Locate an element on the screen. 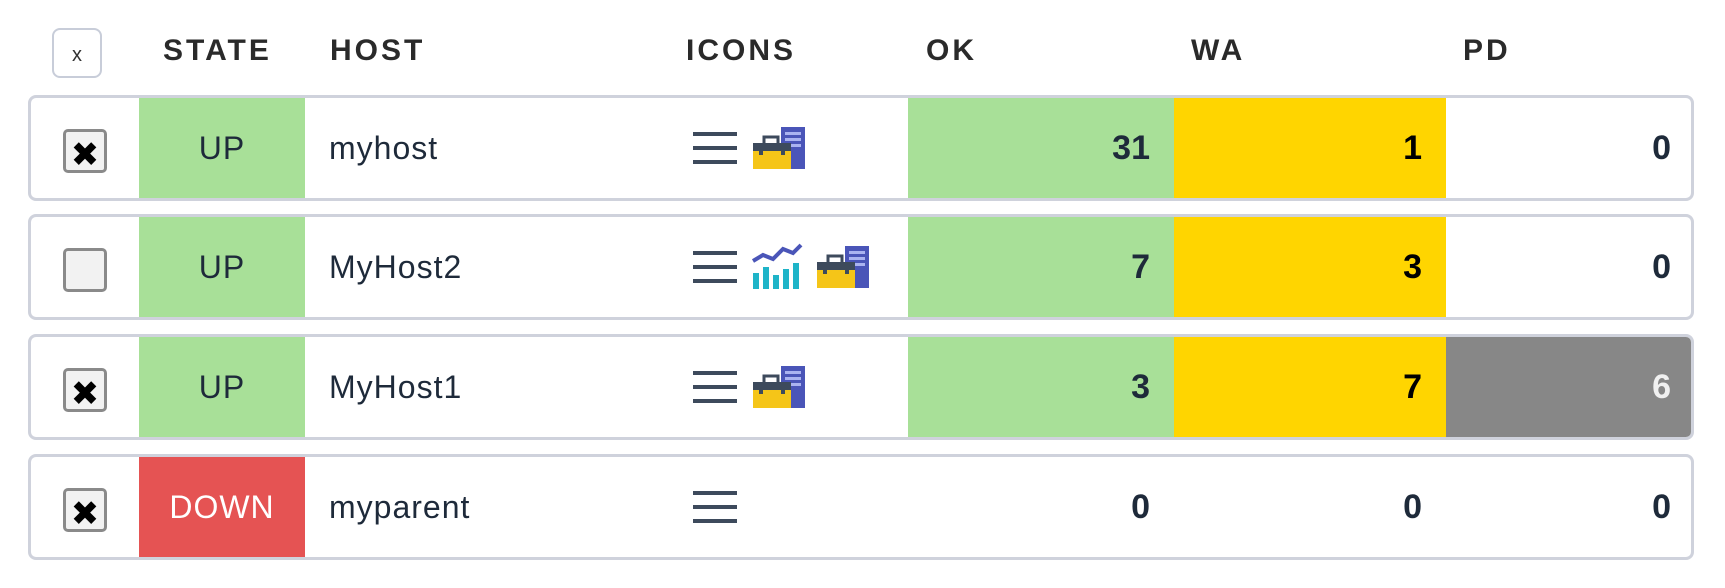 This screenshot has width=1725, height=588. column-header-icons: ICONS is located at coordinates (741, 50).